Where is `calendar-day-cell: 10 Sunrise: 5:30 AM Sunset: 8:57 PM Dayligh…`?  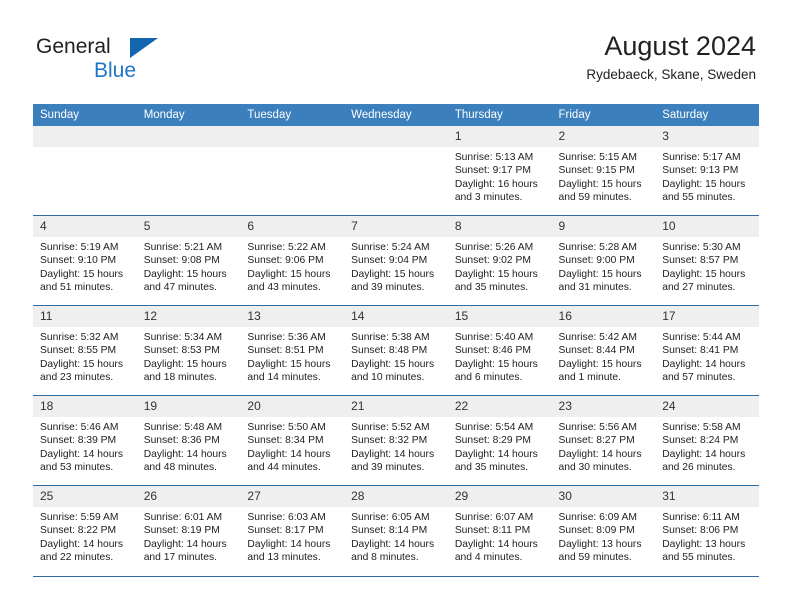 calendar-day-cell: 10 Sunrise: 5:30 AM Sunset: 8:57 PM Dayligh… is located at coordinates (707, 260).